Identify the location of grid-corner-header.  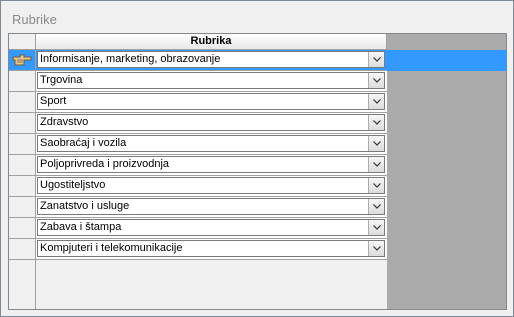
(22, 42).